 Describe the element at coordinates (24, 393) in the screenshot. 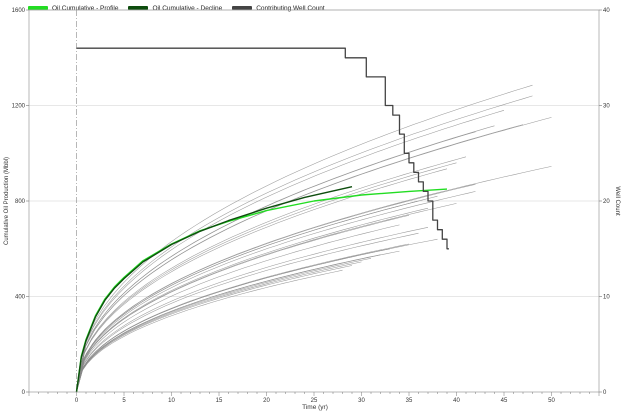

I see `y-tick-label: 0` at that location.